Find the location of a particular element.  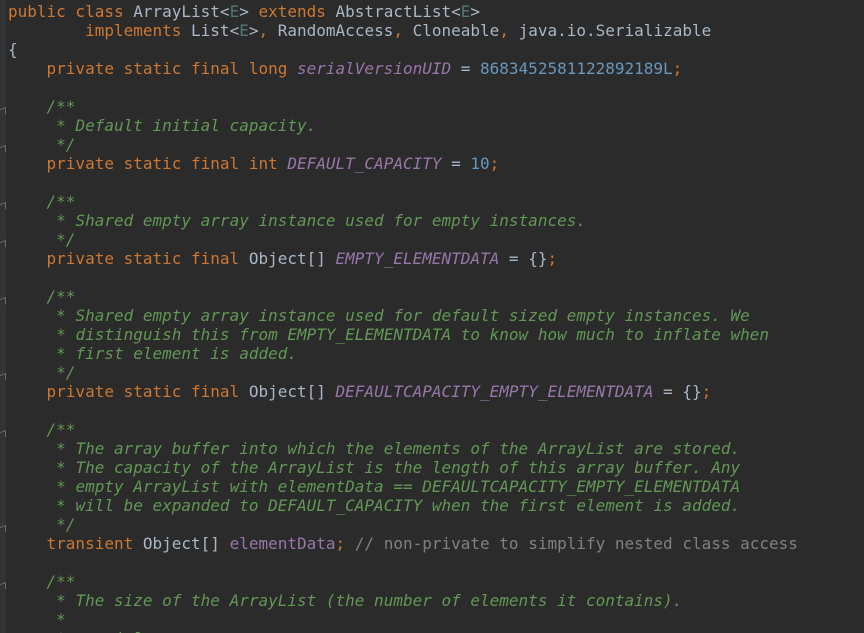

code-token: elementData is located at coordinates (282, 543).